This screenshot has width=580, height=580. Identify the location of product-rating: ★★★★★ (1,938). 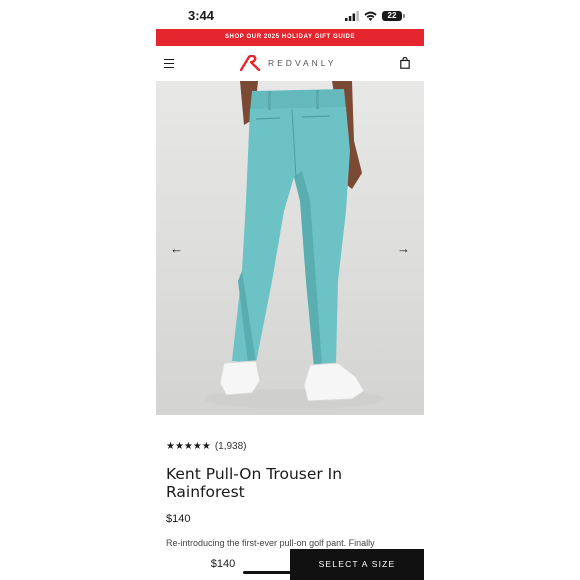
(206, 446).